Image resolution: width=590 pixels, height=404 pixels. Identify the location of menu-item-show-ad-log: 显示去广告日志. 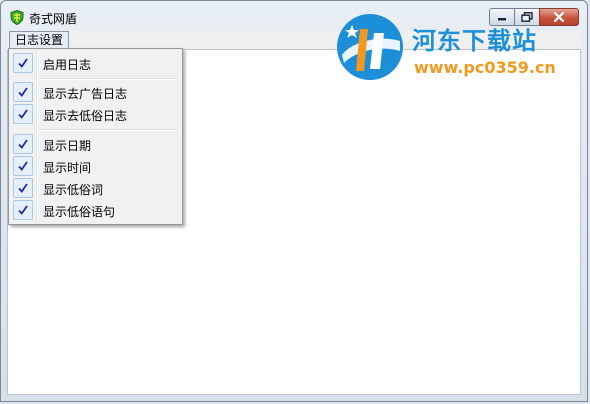
(95, 92).